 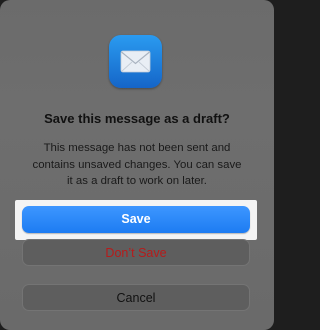 I want to click on envelope-icon, so click(x=135, y=61).